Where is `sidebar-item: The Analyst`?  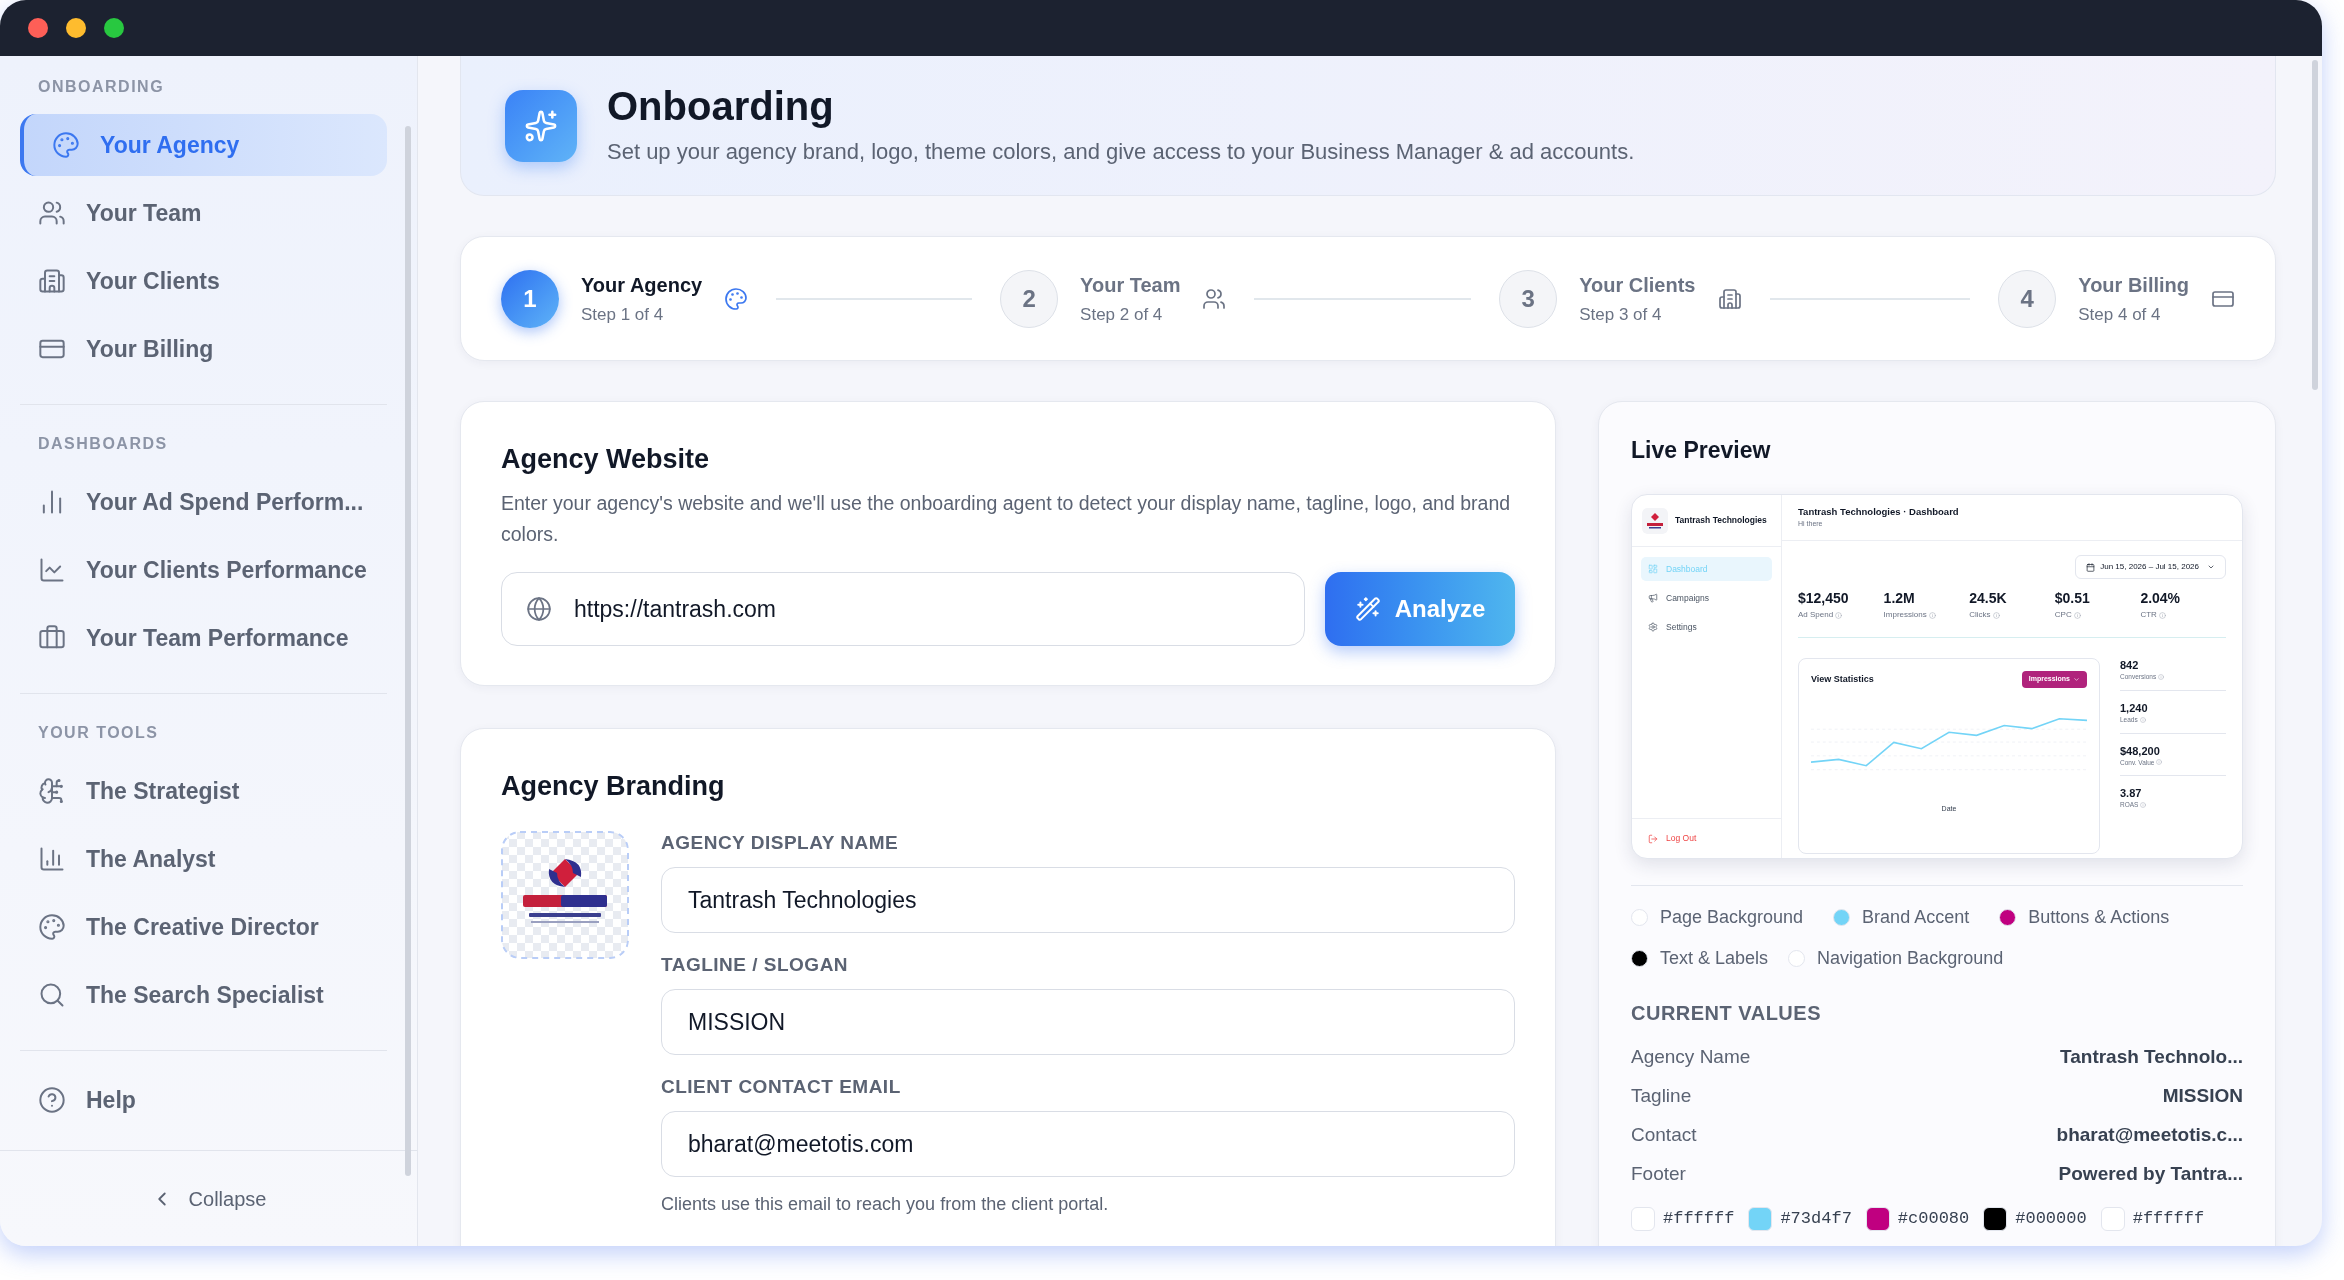 sidebar-item: The Analyst is located at coordinates (203, 859).